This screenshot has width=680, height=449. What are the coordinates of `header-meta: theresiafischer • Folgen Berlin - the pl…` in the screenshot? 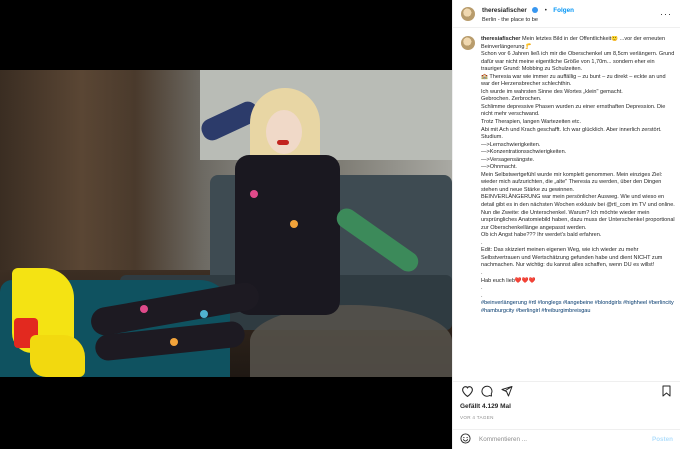 It's located at (571, 14).